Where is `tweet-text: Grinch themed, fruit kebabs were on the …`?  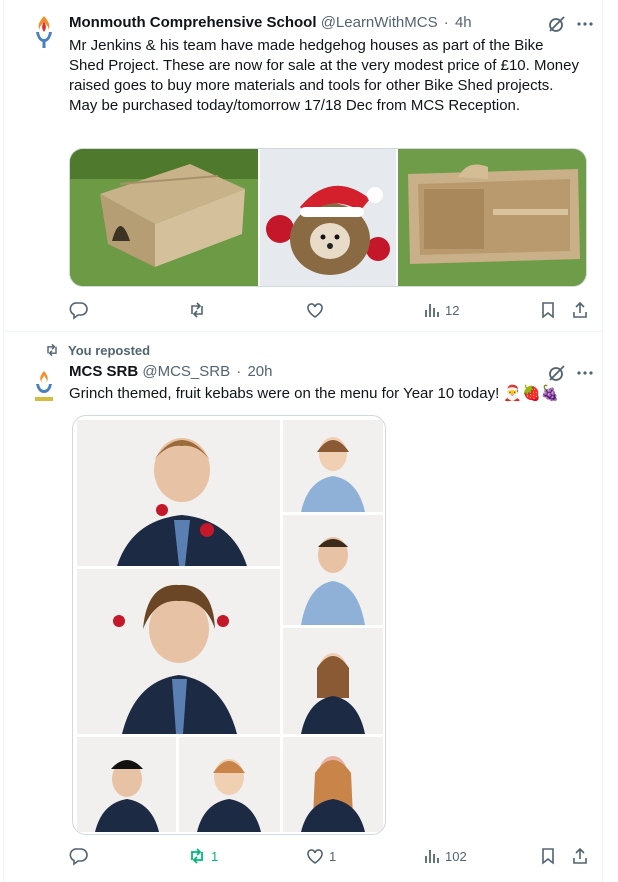 tweet-text: Grinch themed, fruit kebabs were on the … is located at coordinates (314, 393).